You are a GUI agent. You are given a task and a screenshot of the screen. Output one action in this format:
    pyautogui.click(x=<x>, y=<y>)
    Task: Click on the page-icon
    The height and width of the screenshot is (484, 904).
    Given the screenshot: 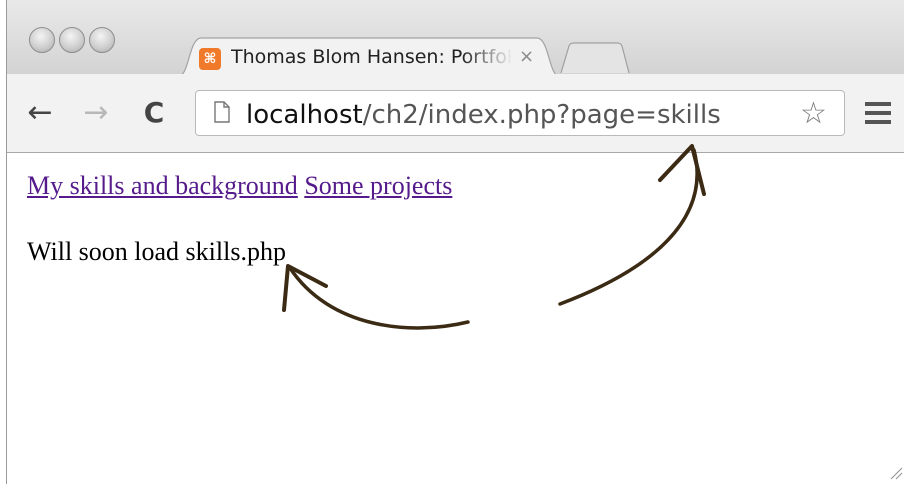 What is the action you would take?
    pyautogui.click(x=222, y=112)
    